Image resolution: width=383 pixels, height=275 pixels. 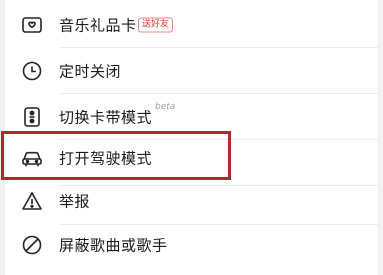 I want to click on clock-icon, so click(x=32, y=71).